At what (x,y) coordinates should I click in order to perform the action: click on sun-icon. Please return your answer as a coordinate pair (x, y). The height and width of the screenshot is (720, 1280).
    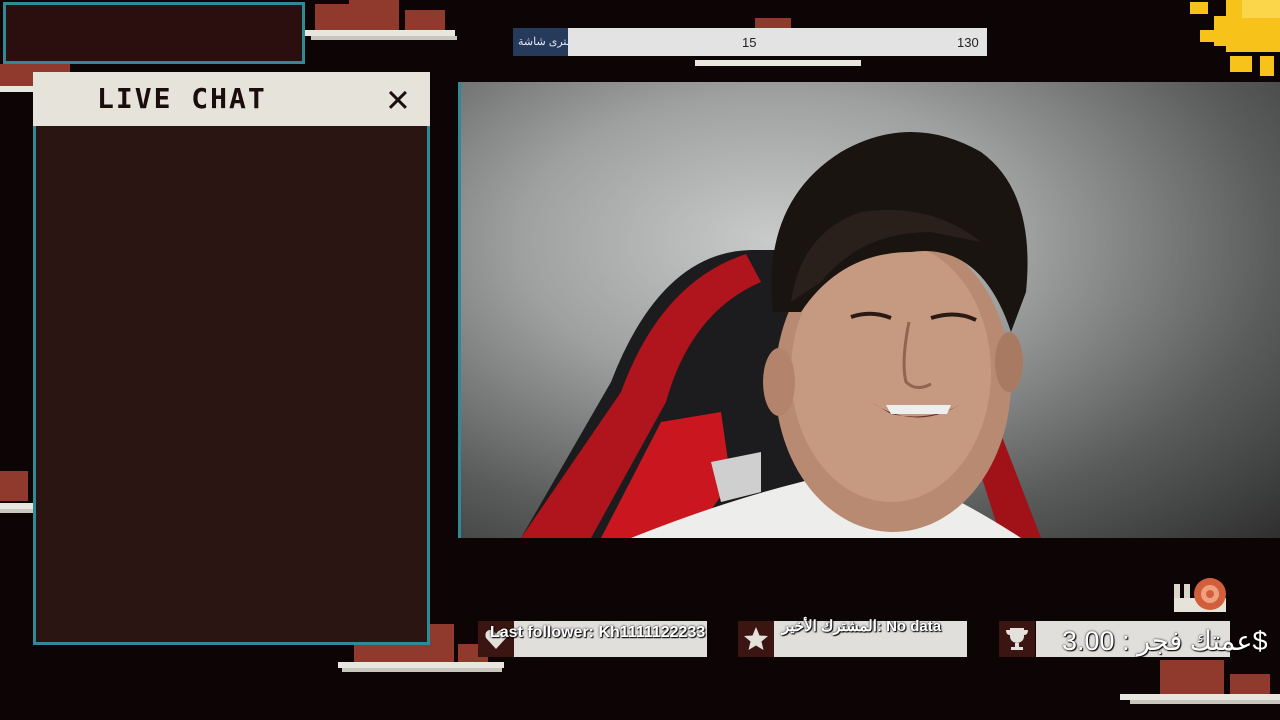
    Looking at the image, I should click on (1233, 39).